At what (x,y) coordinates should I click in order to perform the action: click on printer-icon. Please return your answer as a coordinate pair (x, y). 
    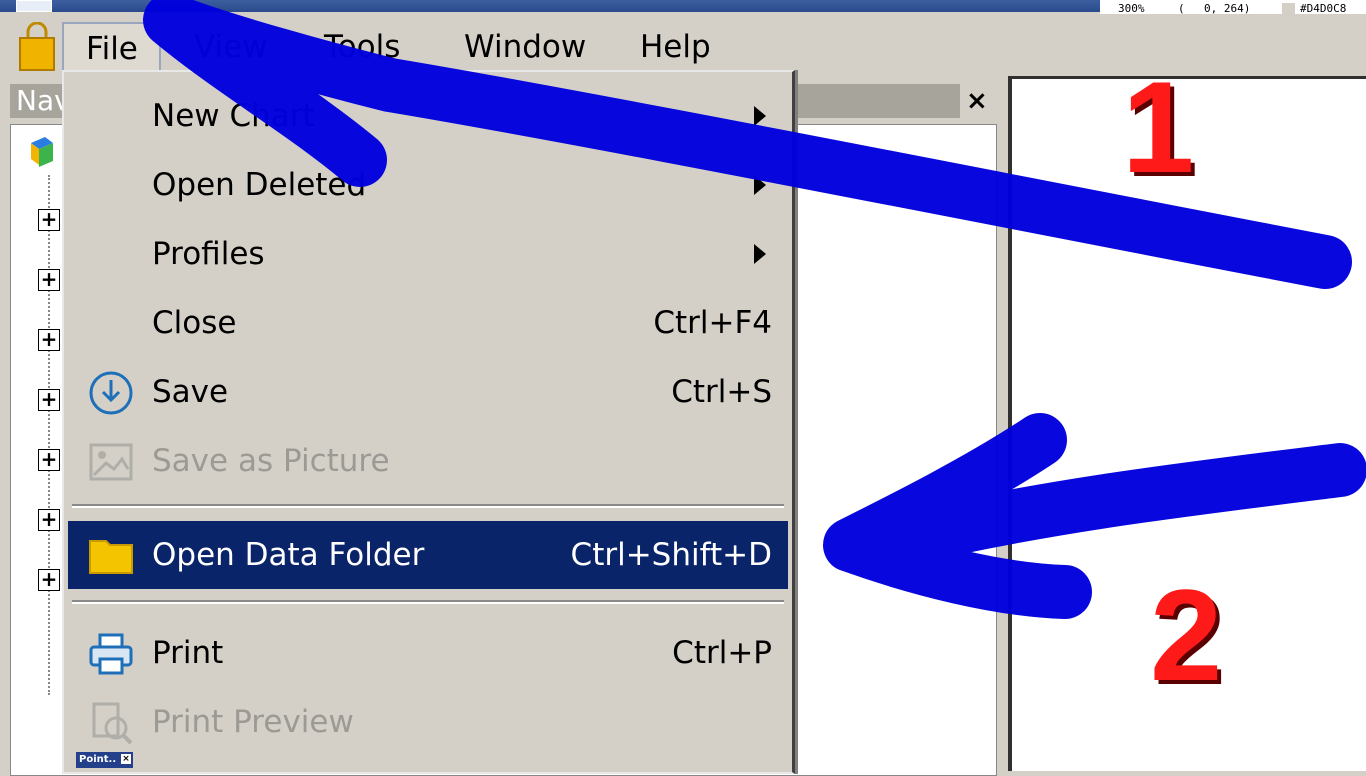
    Looking at the image, I should click on (111, 654).